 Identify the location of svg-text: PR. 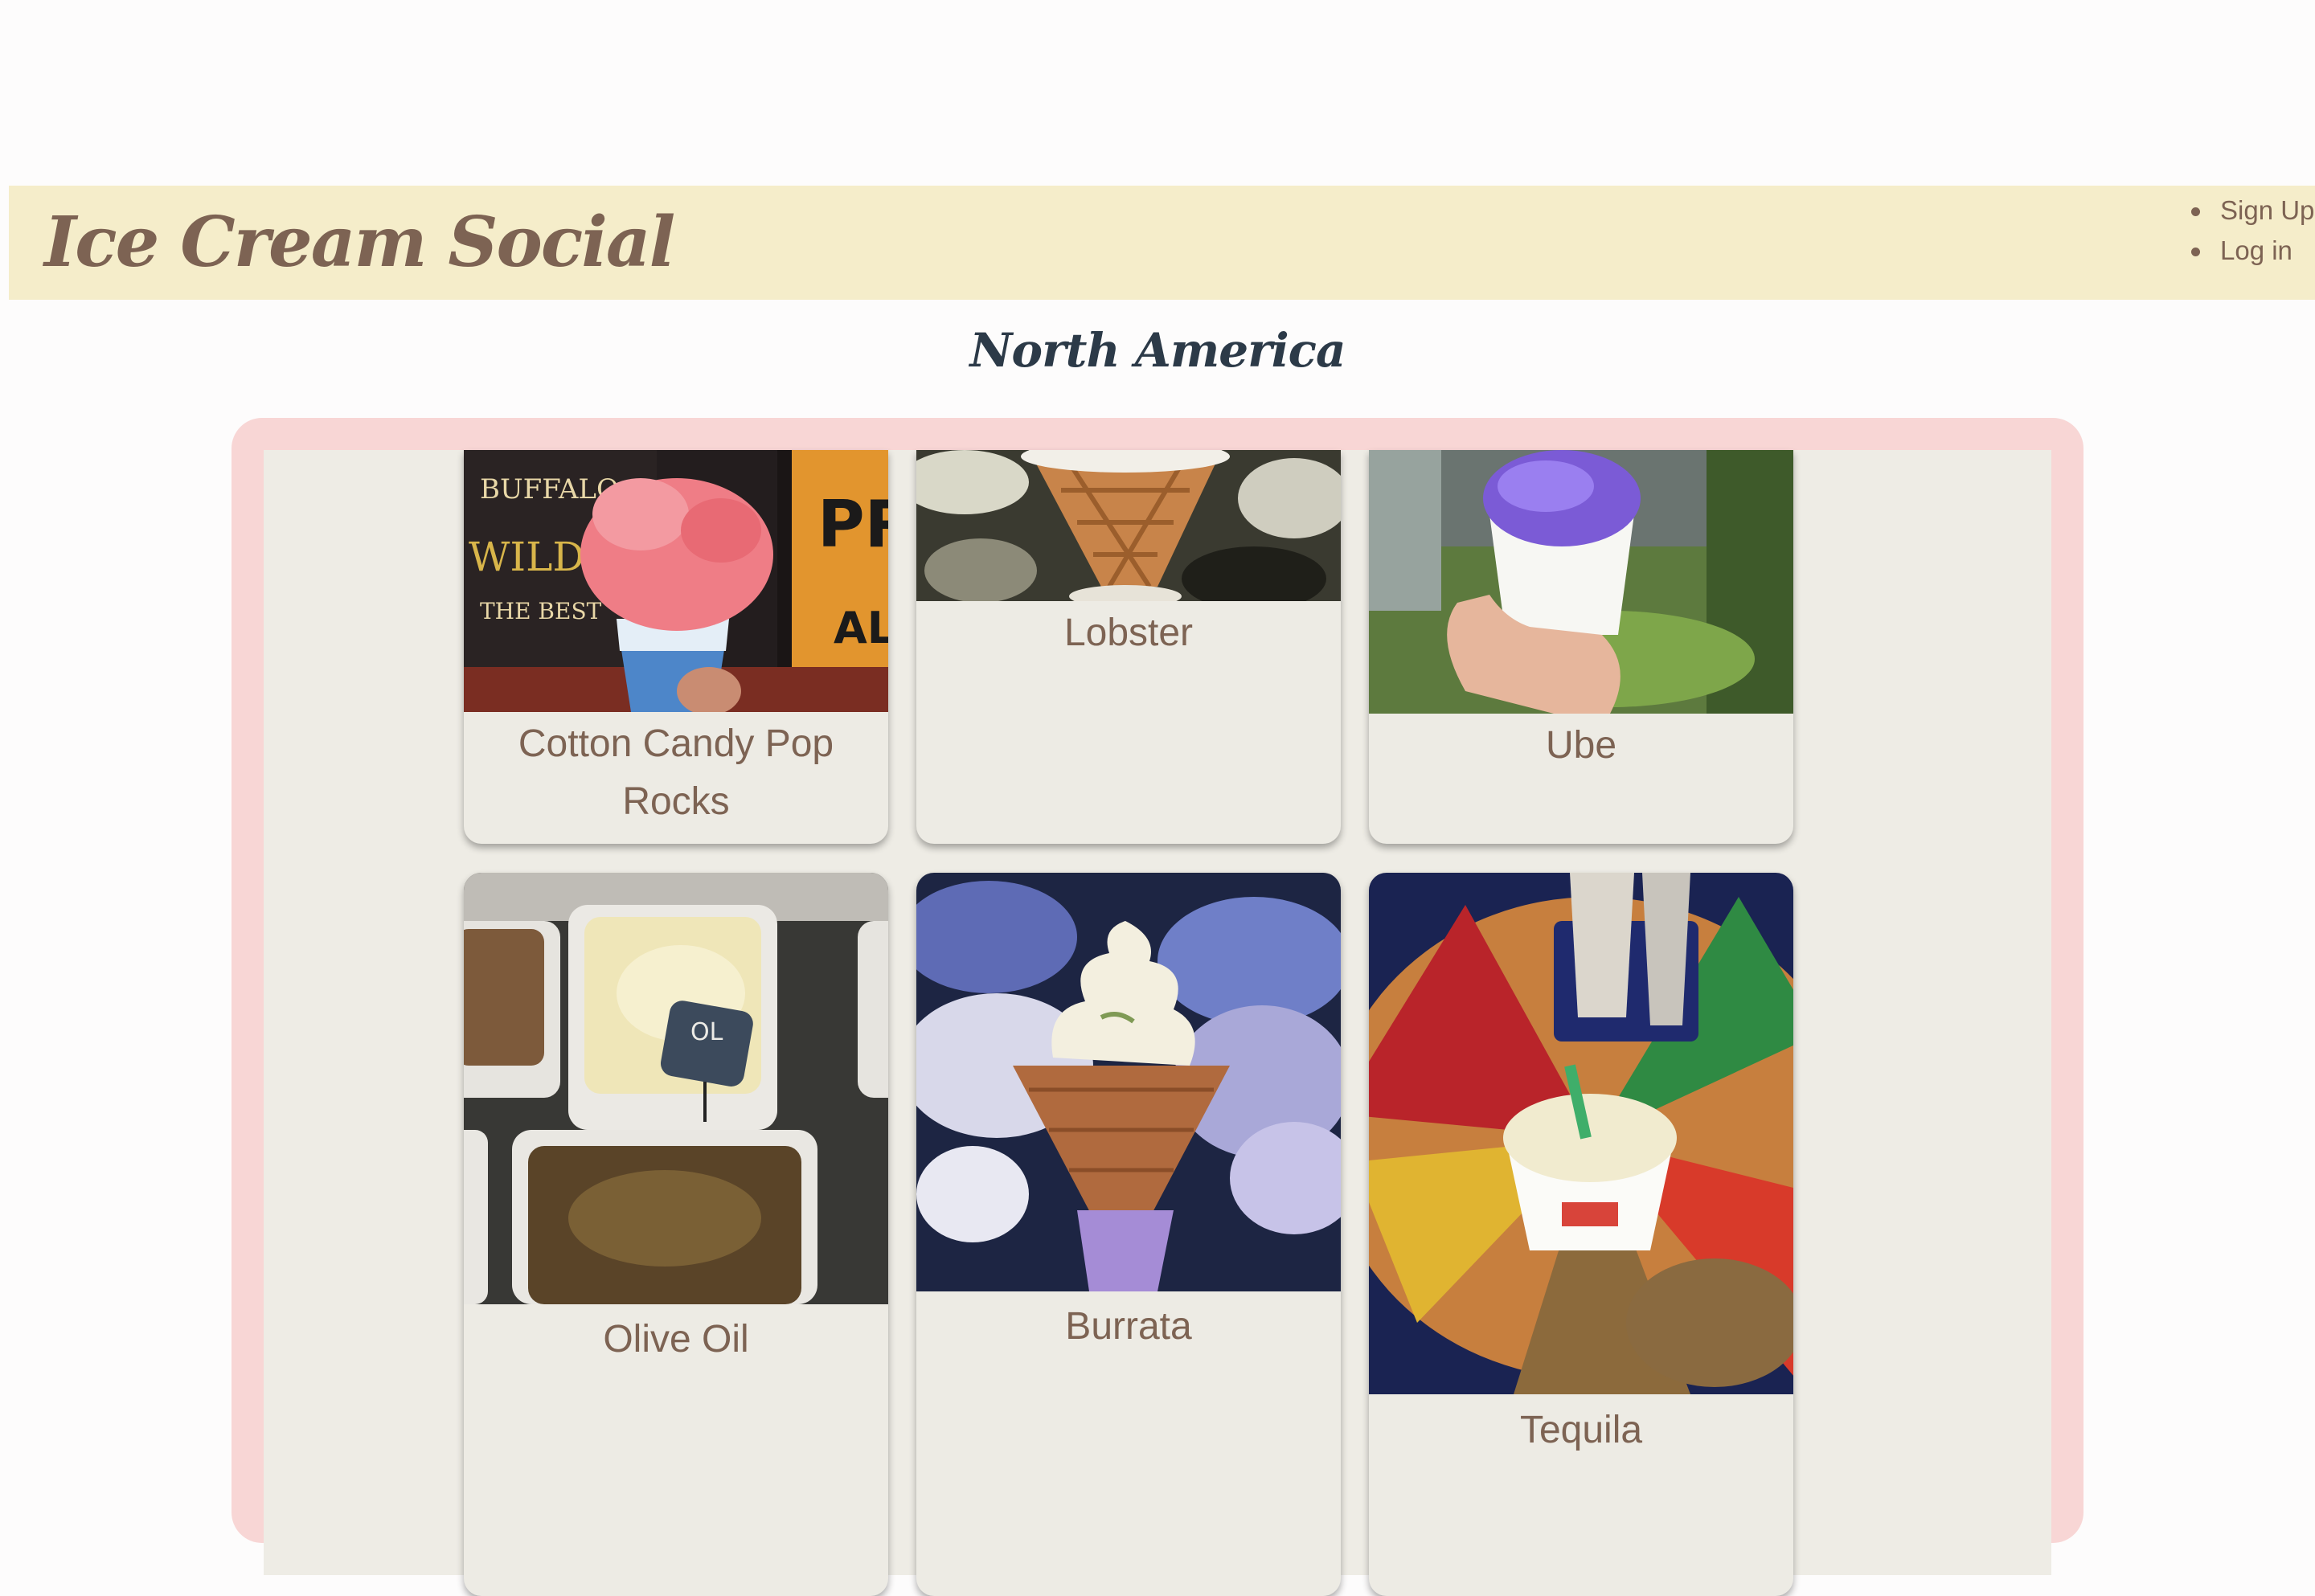
(852, 524).